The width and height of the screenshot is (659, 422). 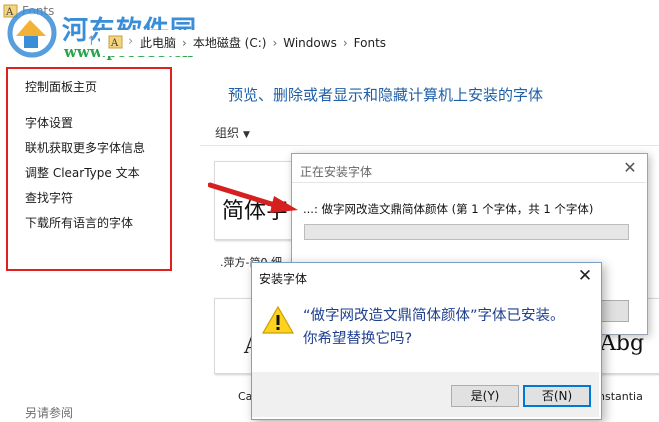 What do you see at coordinates (158, 43) in the screenshot?
I see `breadcrumb-this-pc: 此电脑` at bounding box center [158, 43].